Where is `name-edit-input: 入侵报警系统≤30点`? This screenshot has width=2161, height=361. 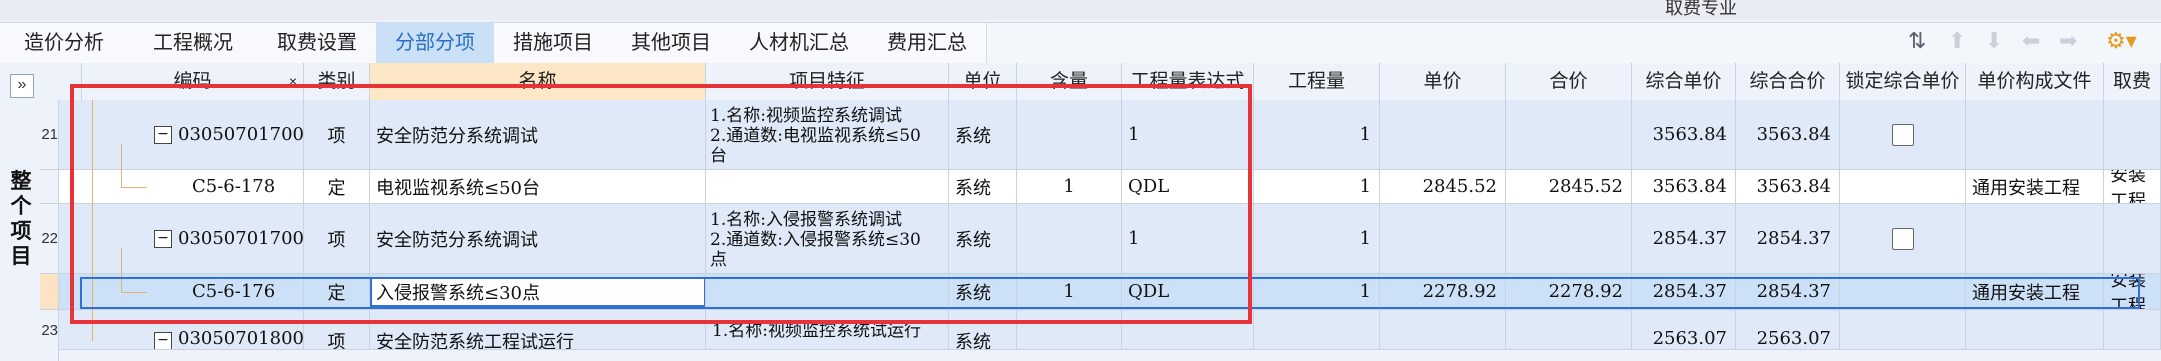
name-edit-input: 入侵报警系统≤30点 is located at coordinates (537, 292).